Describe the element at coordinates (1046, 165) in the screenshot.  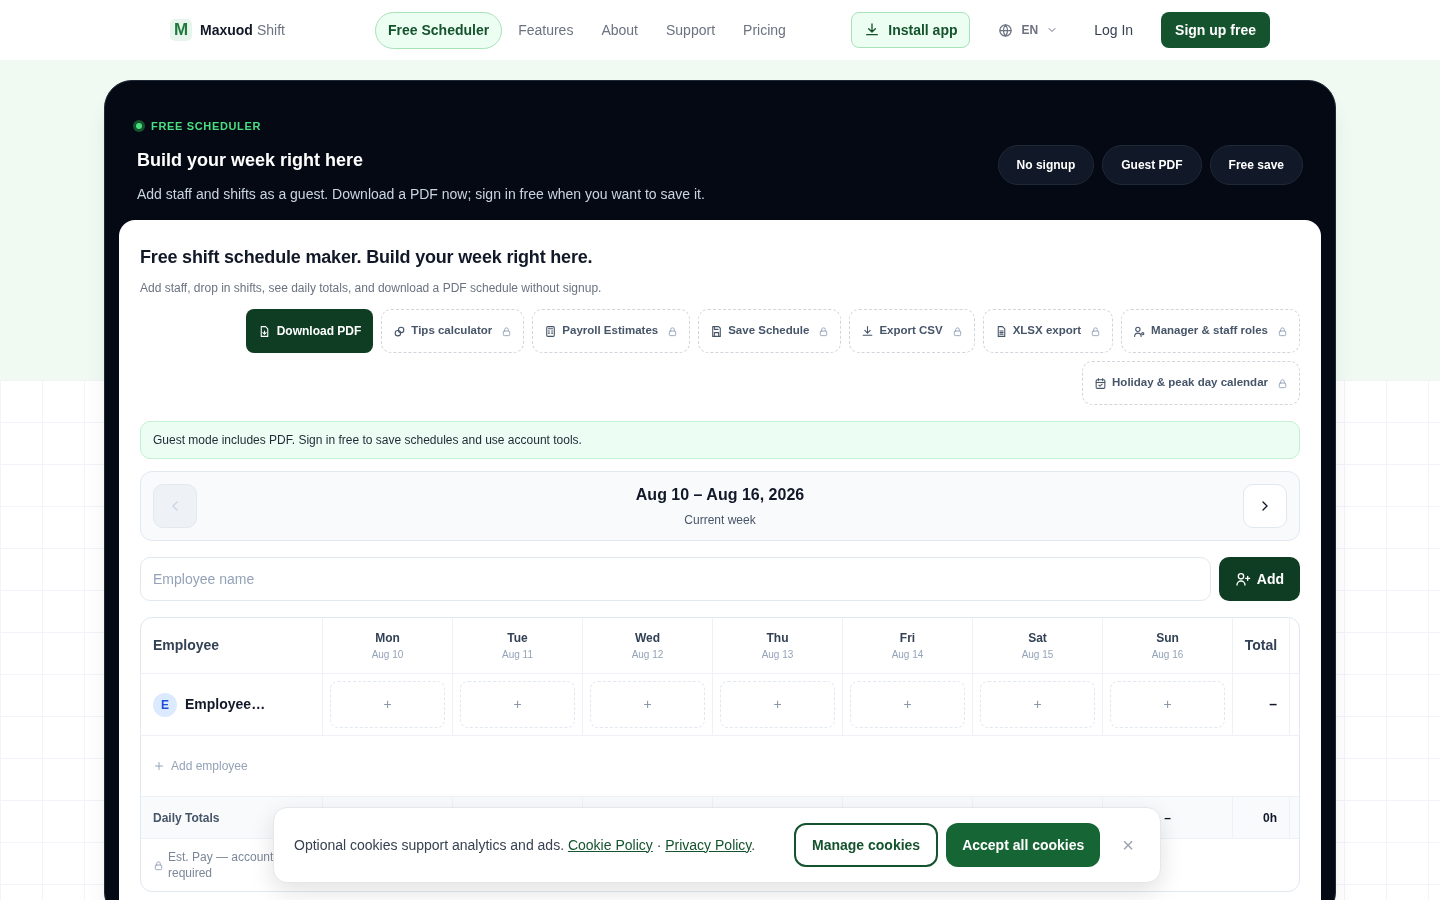
I see `feature-pill: No signup` at that location.